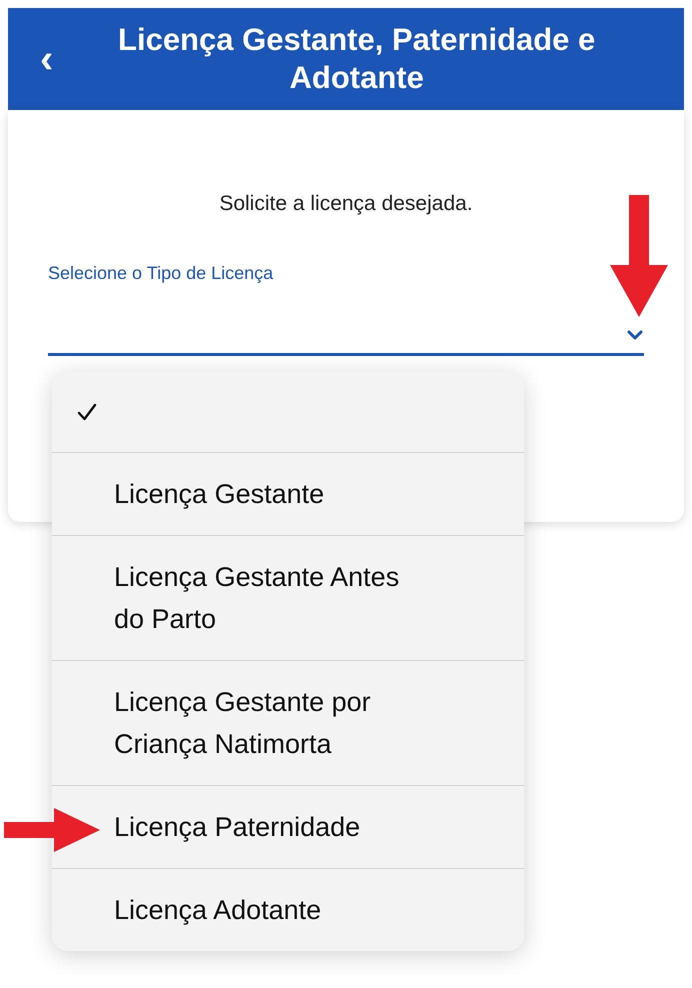  I want to click on field-label: Selecione o Tipo de Licença, so click(161, 273).